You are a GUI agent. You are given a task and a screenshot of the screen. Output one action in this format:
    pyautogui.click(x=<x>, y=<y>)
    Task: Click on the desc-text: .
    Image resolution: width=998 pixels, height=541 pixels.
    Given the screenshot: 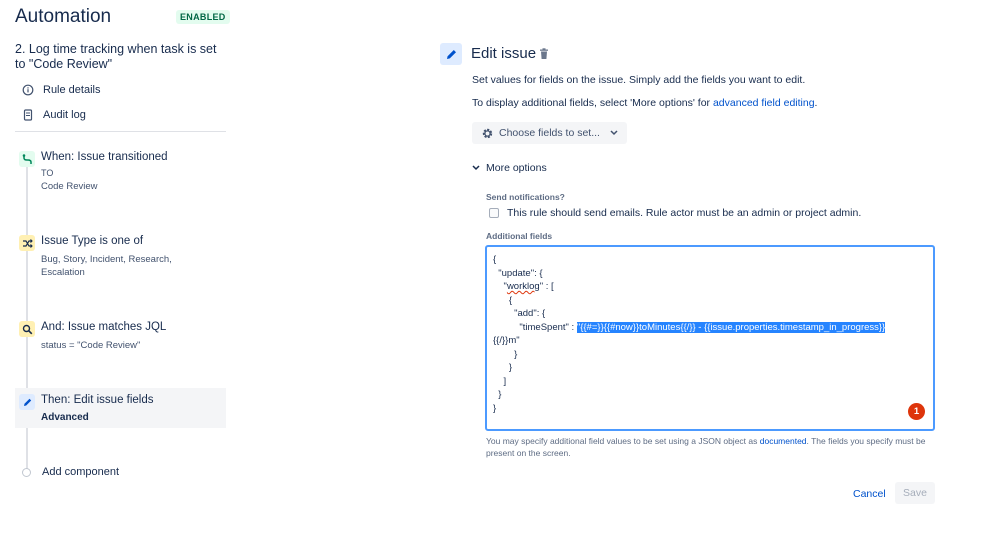 What is the action you would take?
    pyautogui.click(x=816, y=103)
    